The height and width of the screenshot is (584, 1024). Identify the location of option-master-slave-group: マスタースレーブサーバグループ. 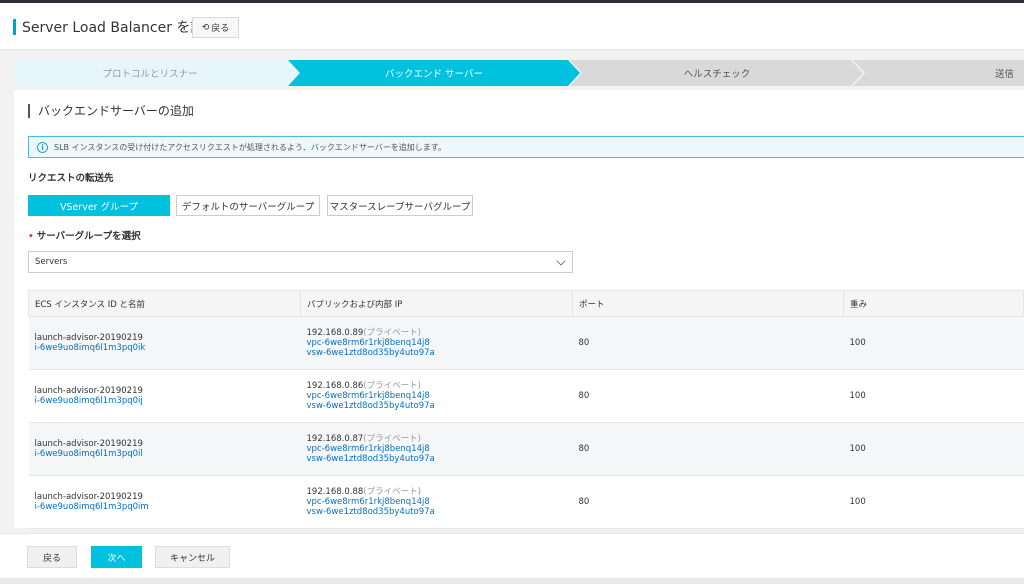
(400, 205).